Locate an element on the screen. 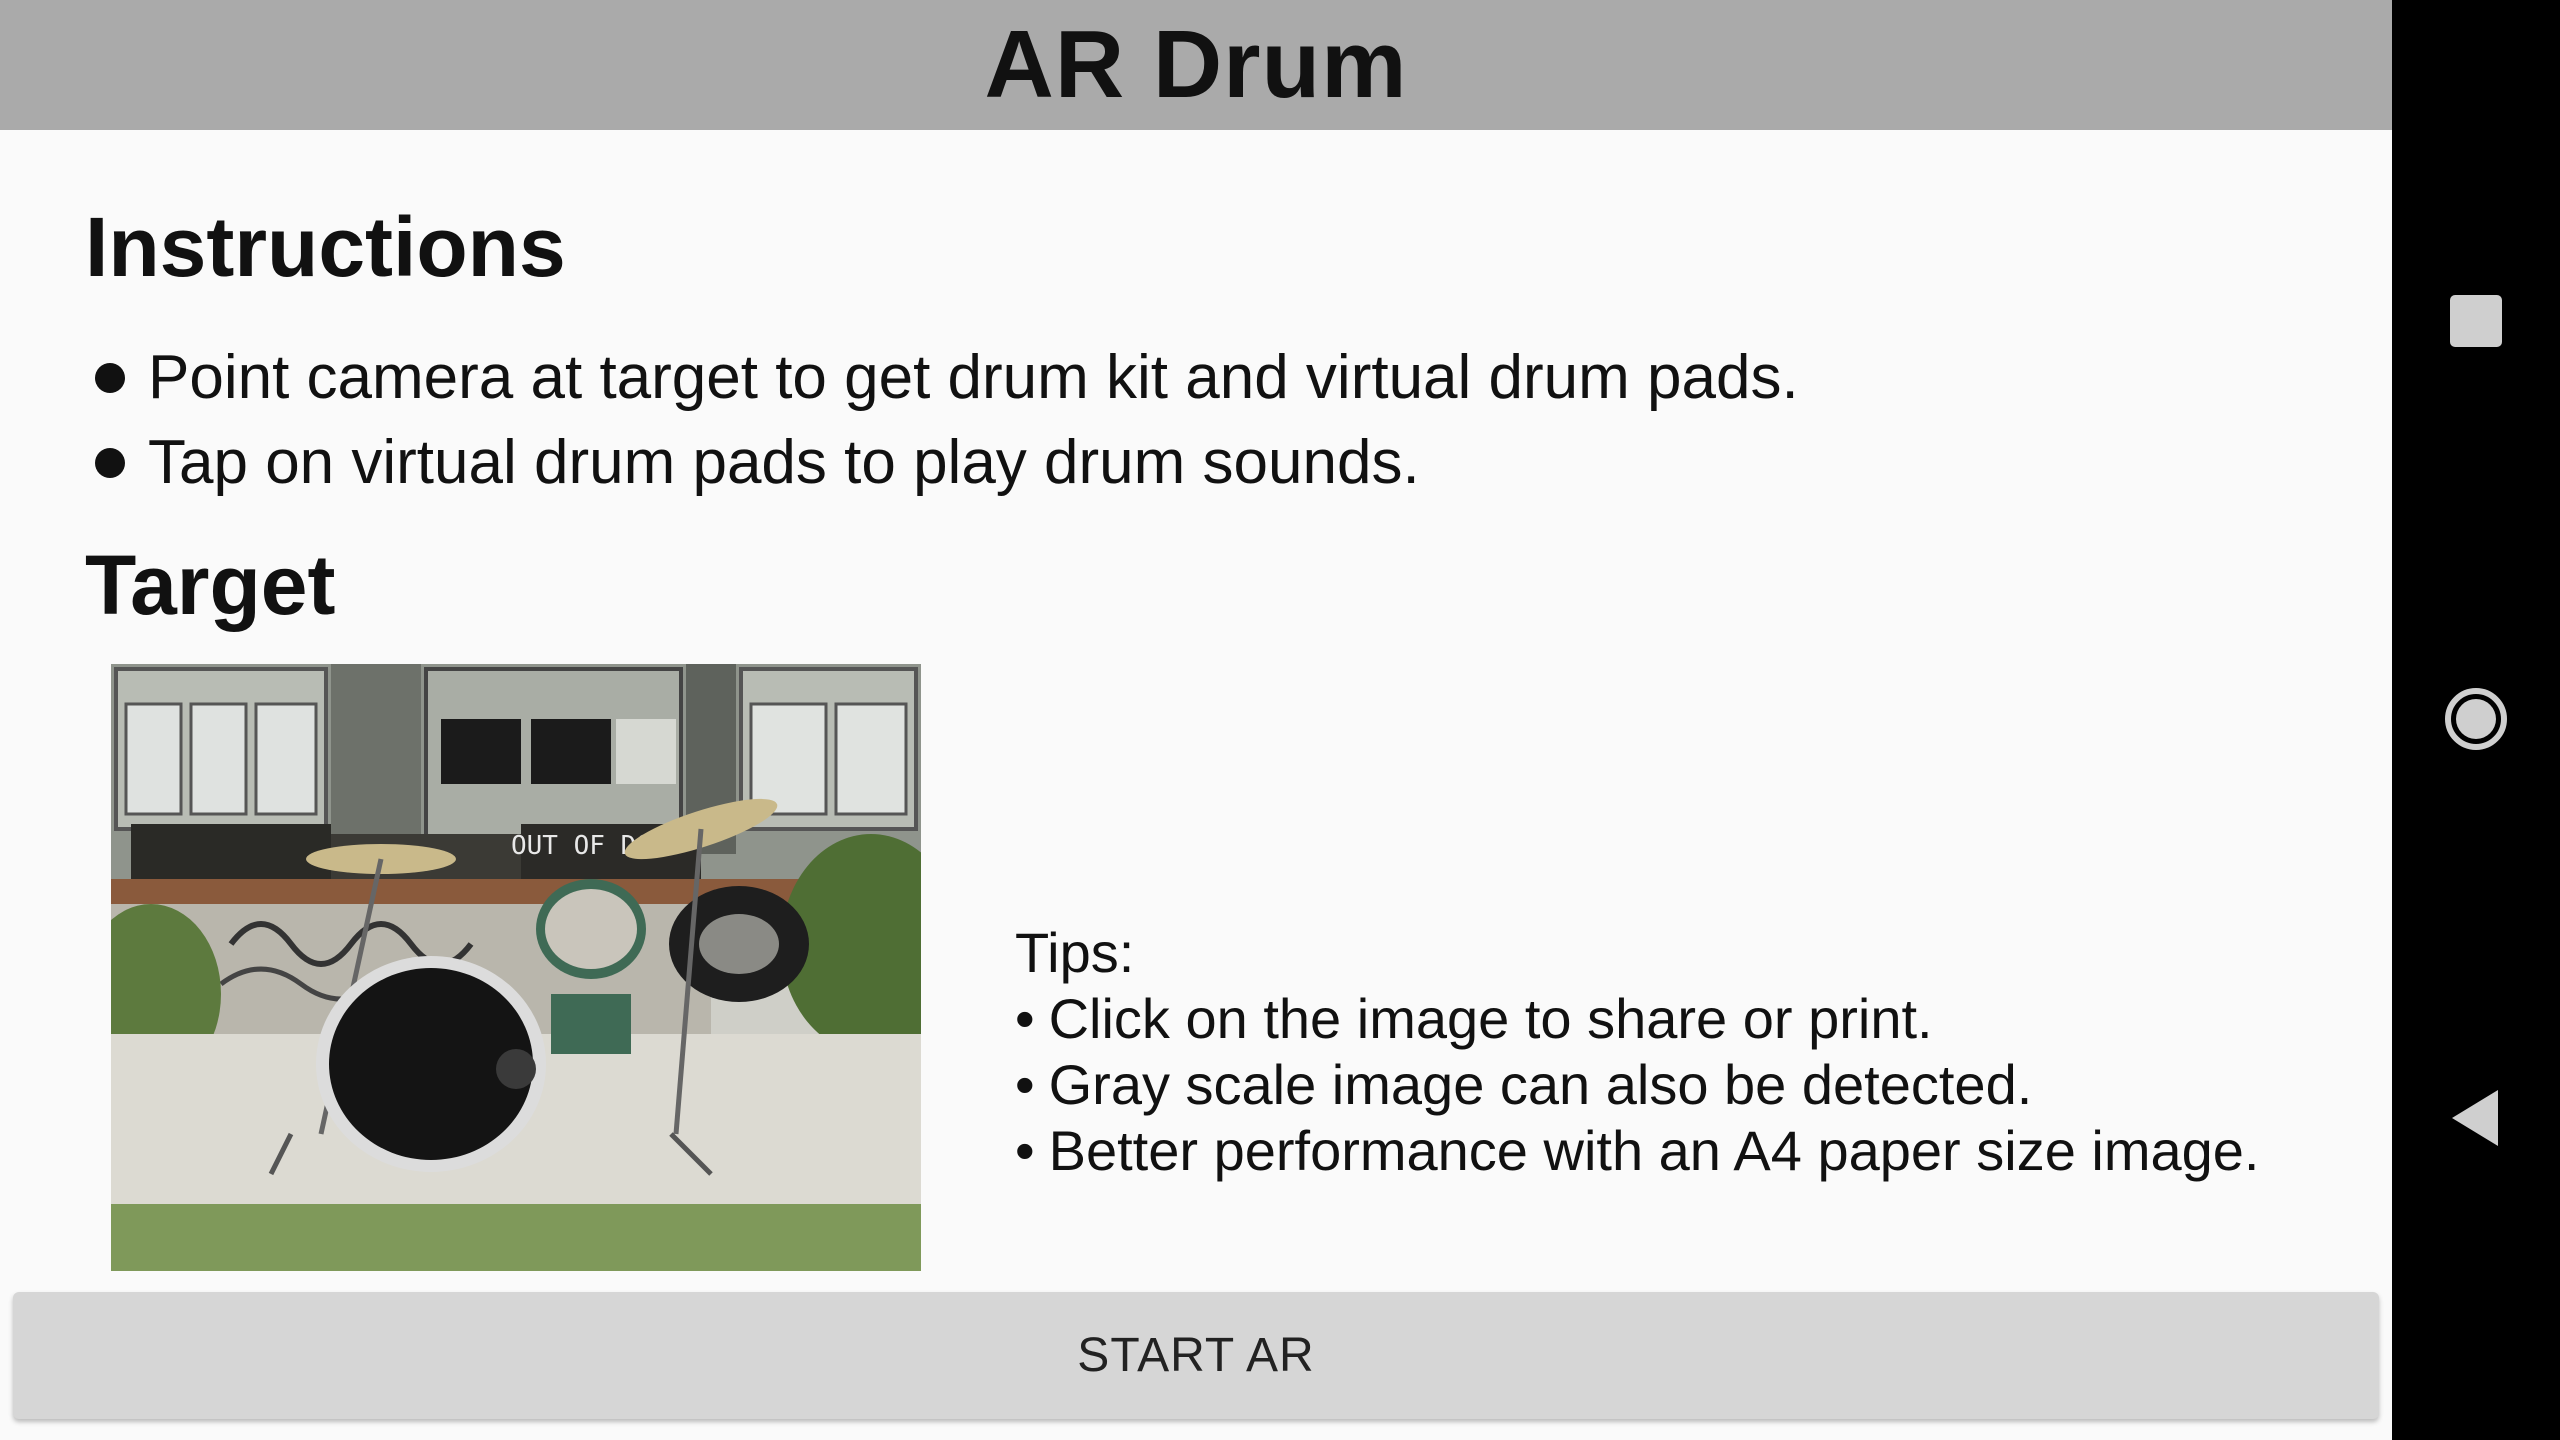  tip-text: Click on the image to share or print. is located at coordinates (1490, 1018).